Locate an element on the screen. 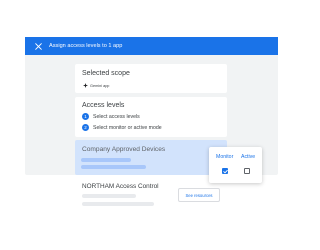 The width and height of the screenshot is (320, 250). monitor-column-label: Monitor is located at coordinates (225, 157).